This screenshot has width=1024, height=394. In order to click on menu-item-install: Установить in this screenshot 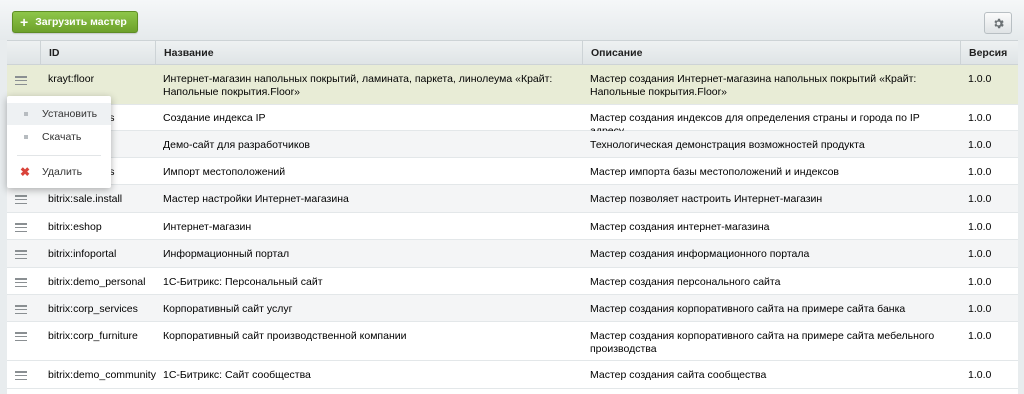, I will do `click(59, 114)`.